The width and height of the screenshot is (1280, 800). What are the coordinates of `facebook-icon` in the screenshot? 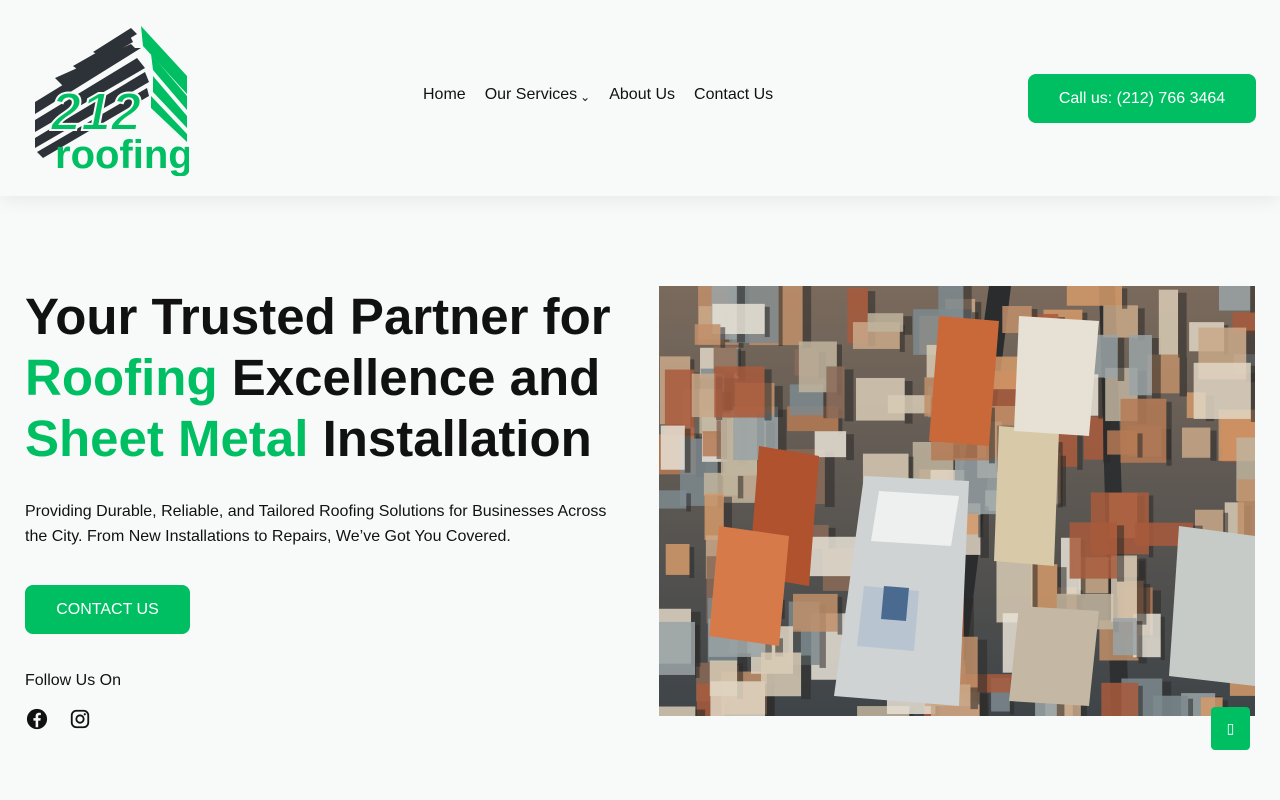 It's located at (37, 719).